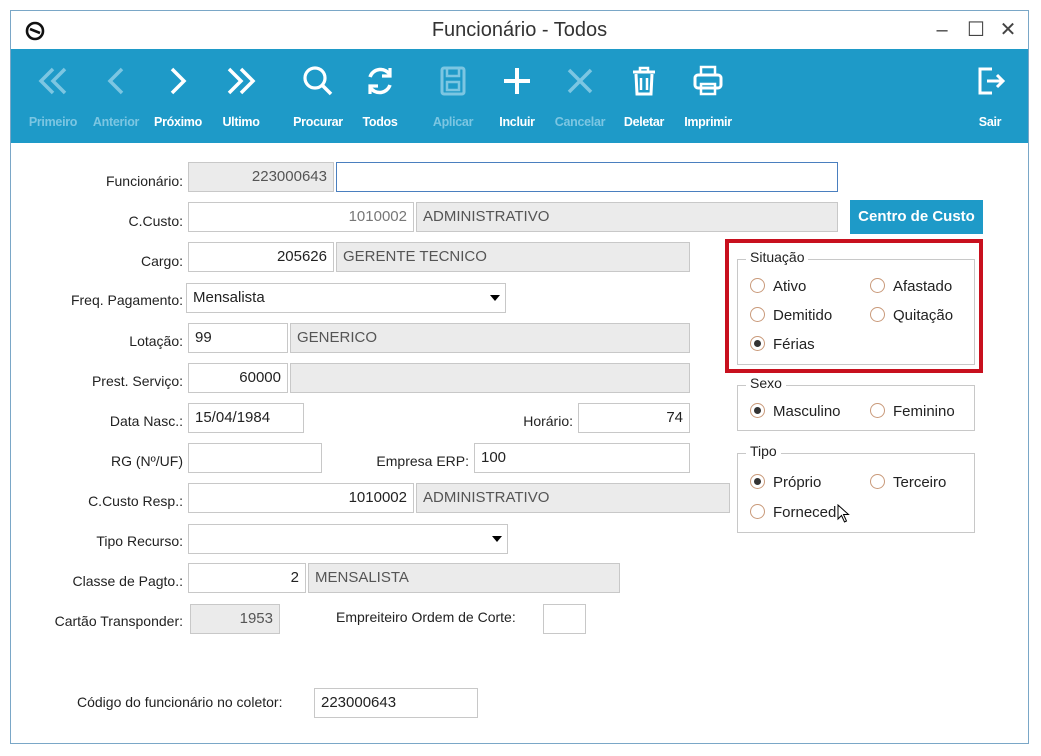  I want to click on tipo-fornecedor-label: Forneced, so click(805, 512).